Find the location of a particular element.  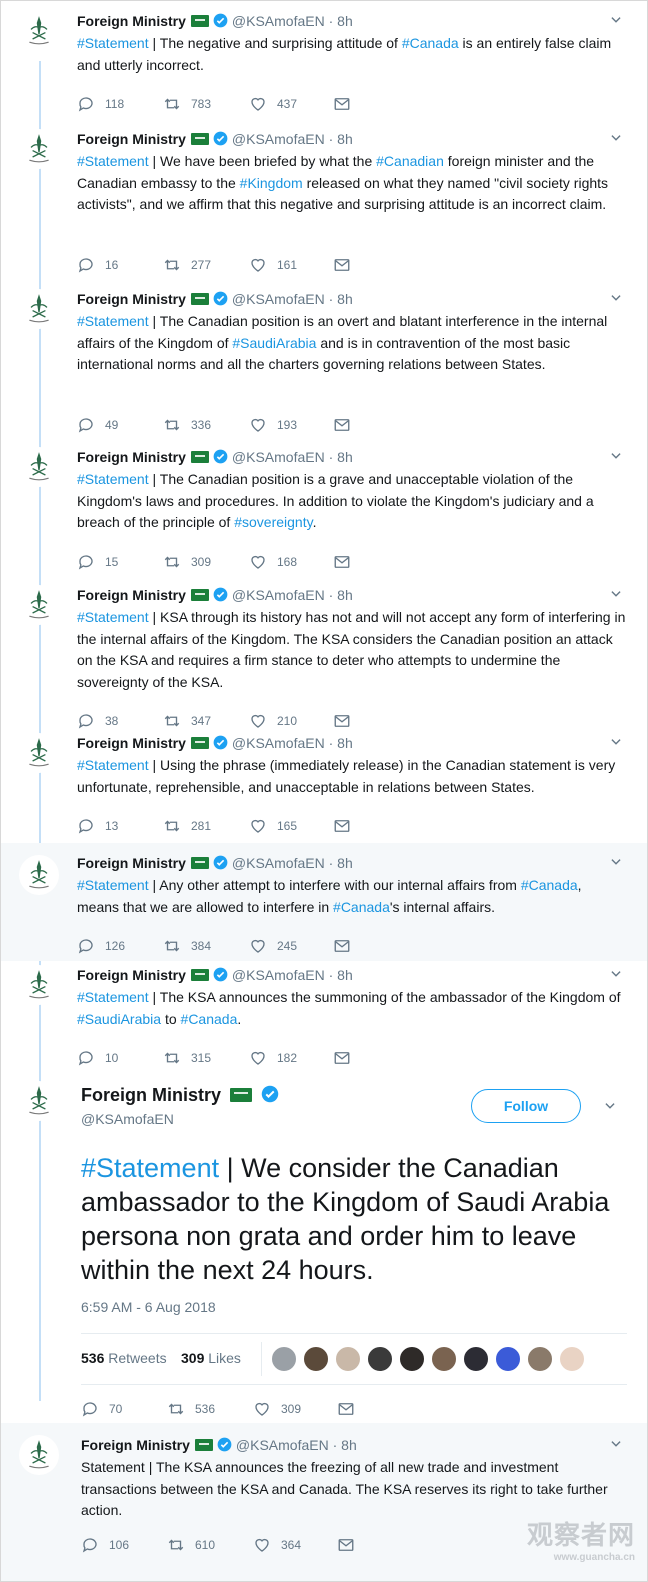

hashtag-link: #Canadian is located at coordinates (410, 161).